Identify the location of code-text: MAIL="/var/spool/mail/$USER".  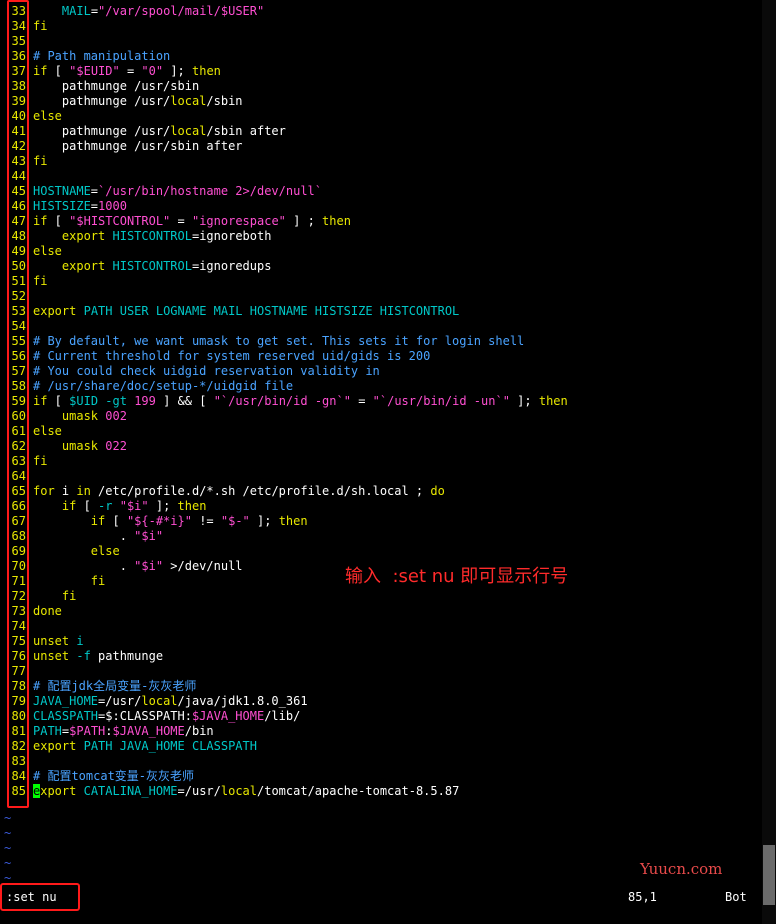
(148, 11).